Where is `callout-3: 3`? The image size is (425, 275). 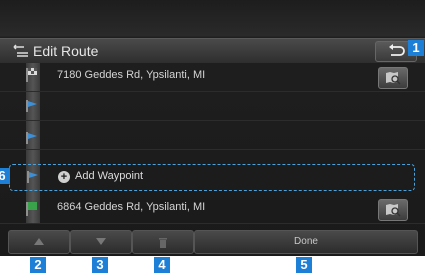 callout-3: 3 is located at coordinates (100, 265).